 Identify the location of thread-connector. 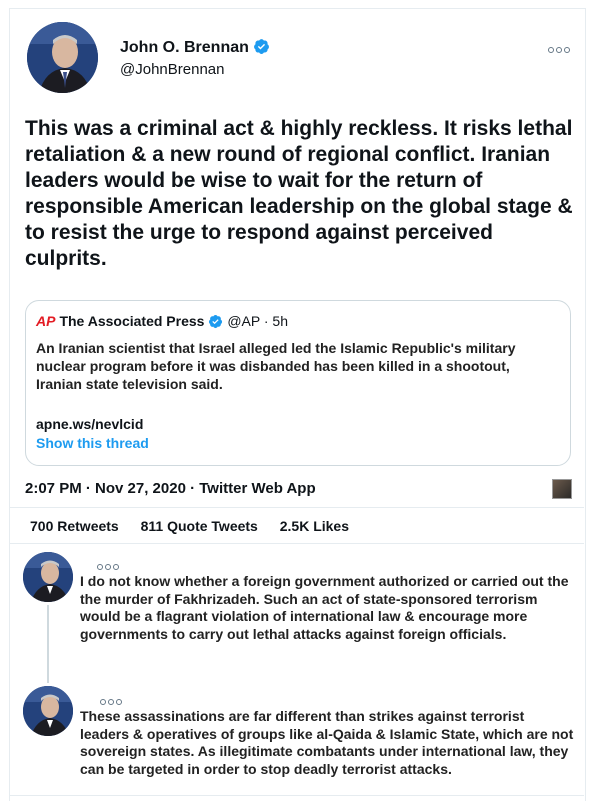
(48, 644).